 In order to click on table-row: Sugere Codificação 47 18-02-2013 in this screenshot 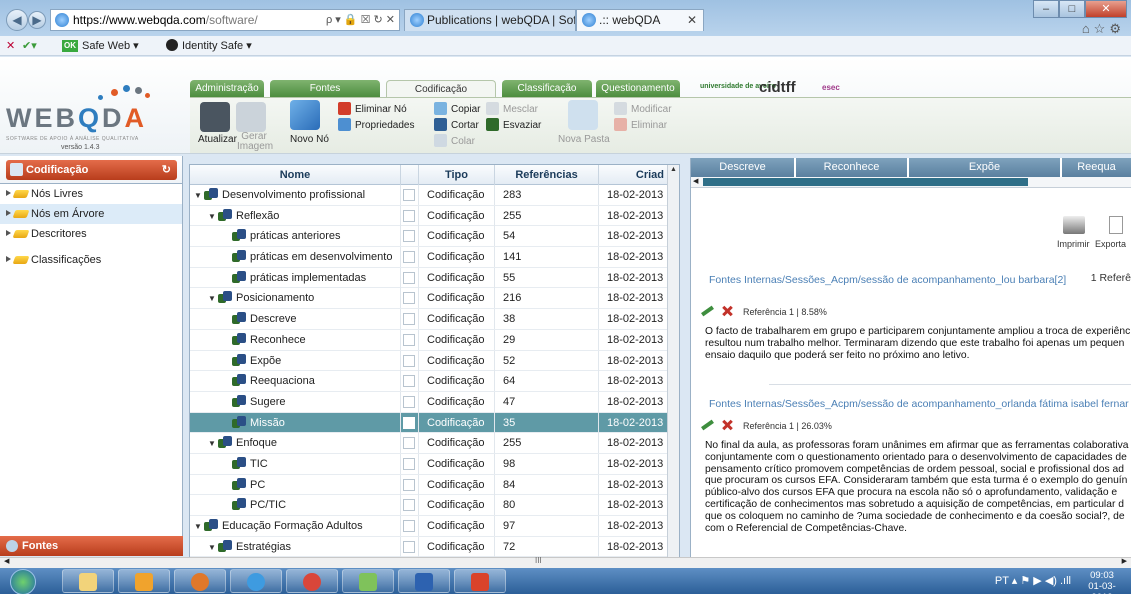, I will do `click(434, 402)`.